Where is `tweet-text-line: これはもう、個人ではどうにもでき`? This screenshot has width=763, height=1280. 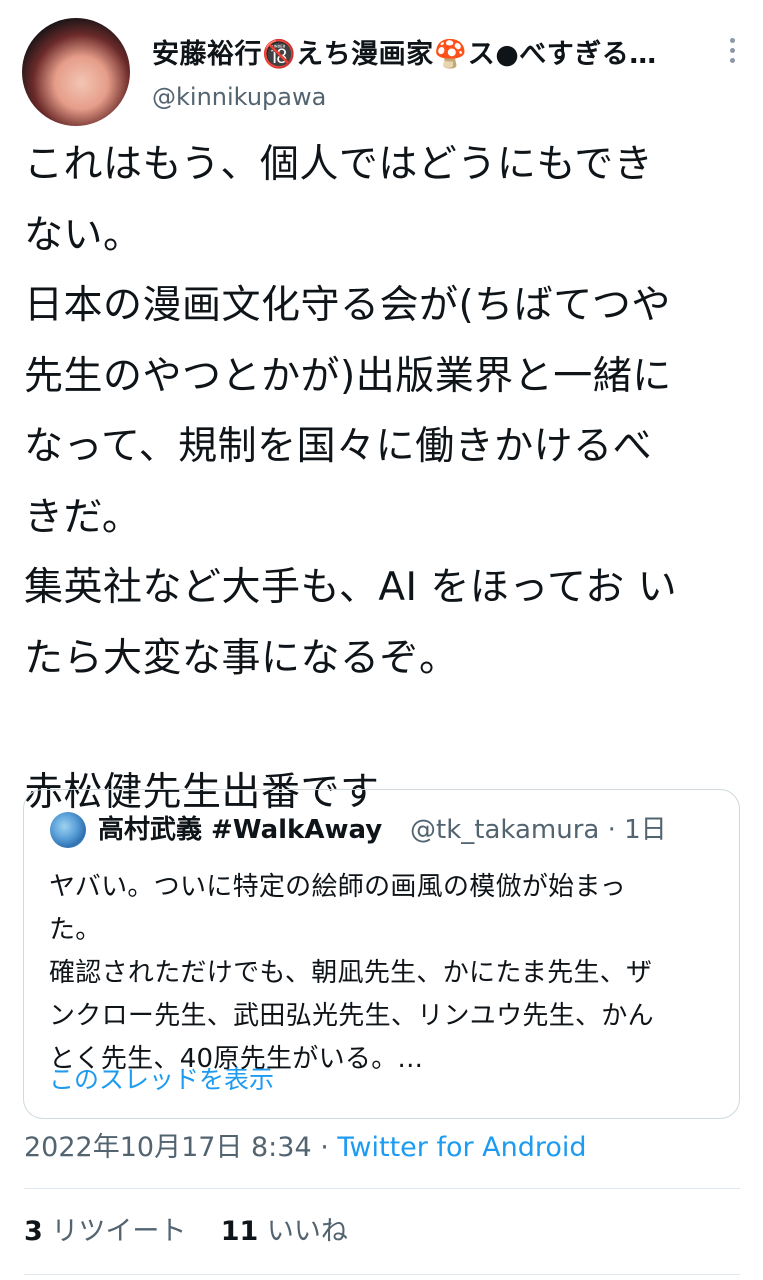
tweet-text-line: これはもう、個人ではどうにもでき is located at coordinates (339, 164).